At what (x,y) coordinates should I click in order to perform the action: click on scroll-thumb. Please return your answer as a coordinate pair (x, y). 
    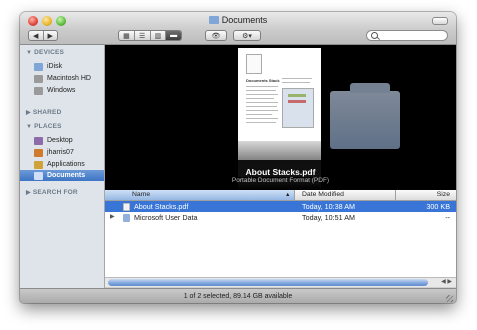
    Looking at the image, I should click on (268, 282).